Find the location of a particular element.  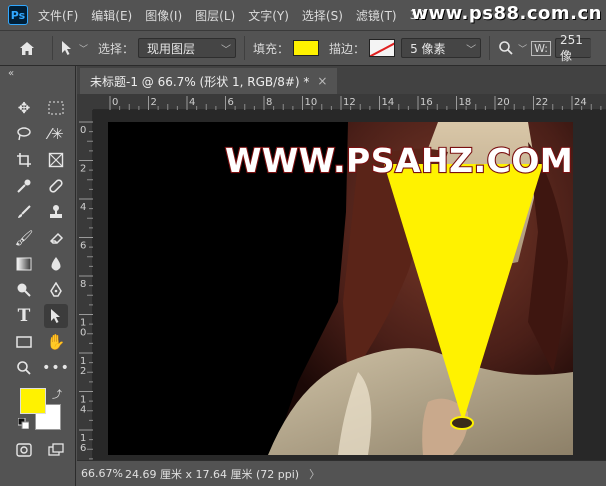

path-select-tool is located at coordinates (56, 316).